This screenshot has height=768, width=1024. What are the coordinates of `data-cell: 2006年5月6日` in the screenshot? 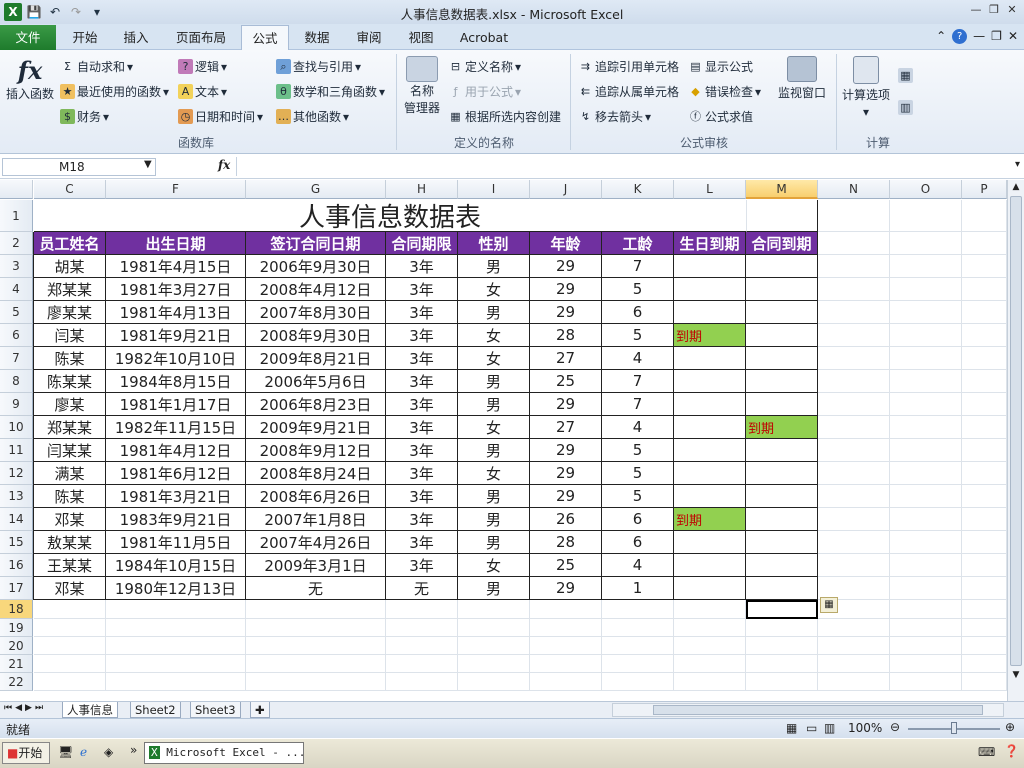 It's located at (316, 381).